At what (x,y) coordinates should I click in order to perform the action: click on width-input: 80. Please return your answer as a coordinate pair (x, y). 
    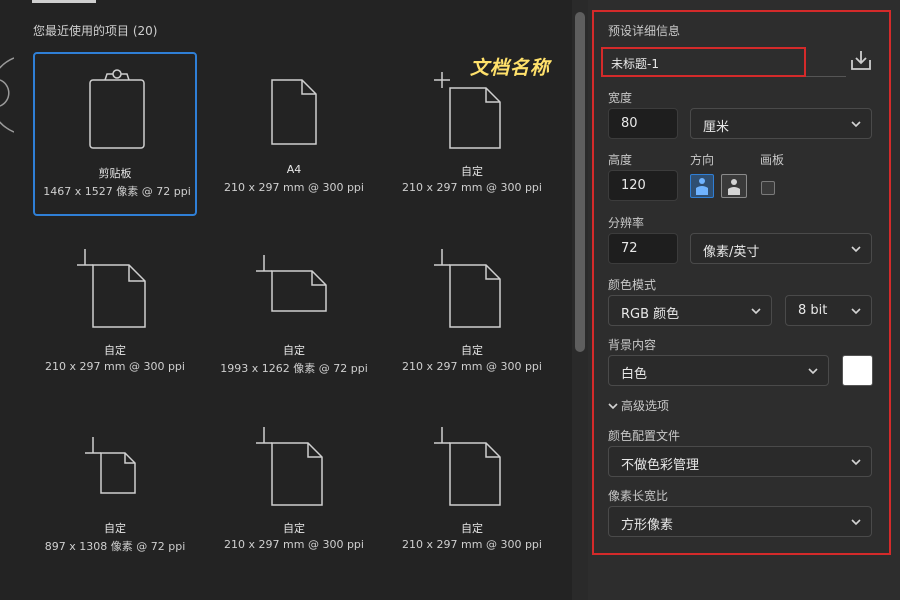
    Looking at the image, I should click on (643, 123).